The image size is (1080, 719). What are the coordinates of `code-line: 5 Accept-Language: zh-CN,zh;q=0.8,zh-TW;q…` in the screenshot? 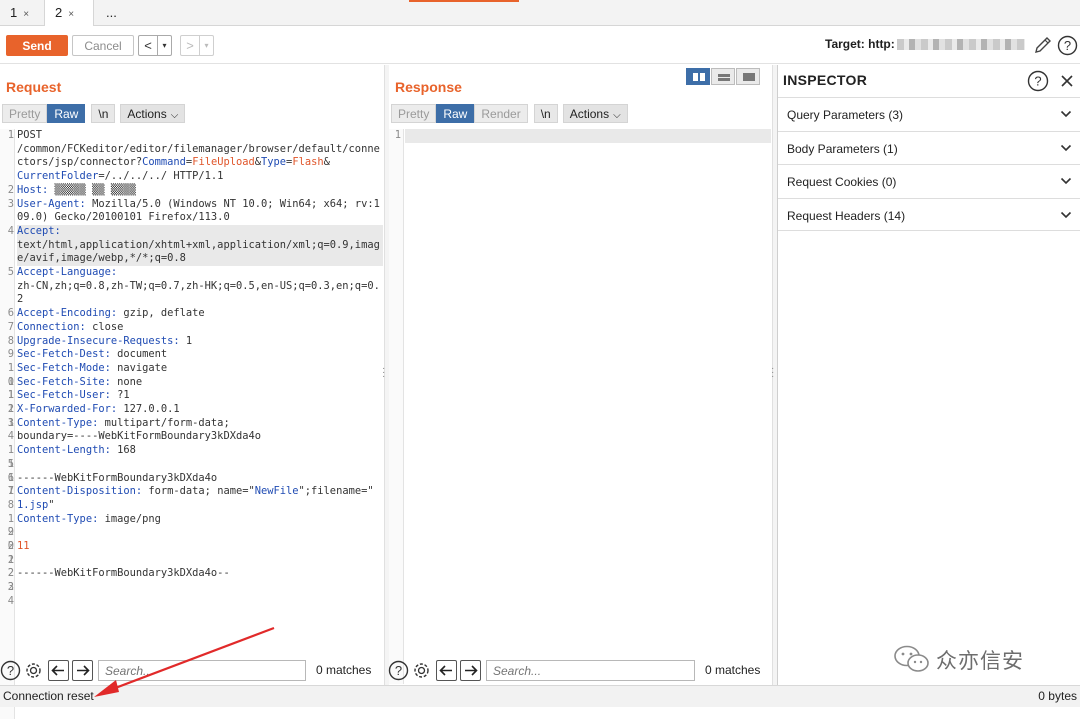 It's located at (195, 286).